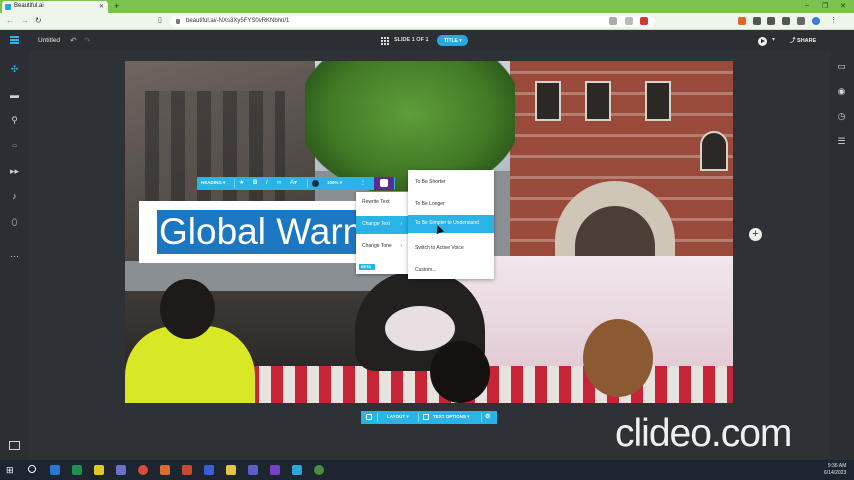 The height and width of the screenshot is (480, 854). What do you see at coordinates (279, 183) in the screenshot?
I see `link-icon: ∞` at bounding box center [279, 183].